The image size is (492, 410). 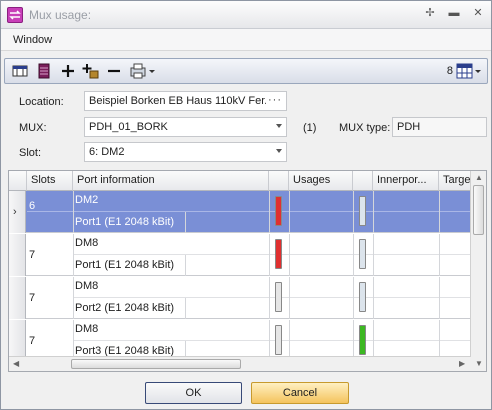 What do you see at coordinates (68, 71) in the screenshot?
I see `add-icon` at bounding box center [68, 71].